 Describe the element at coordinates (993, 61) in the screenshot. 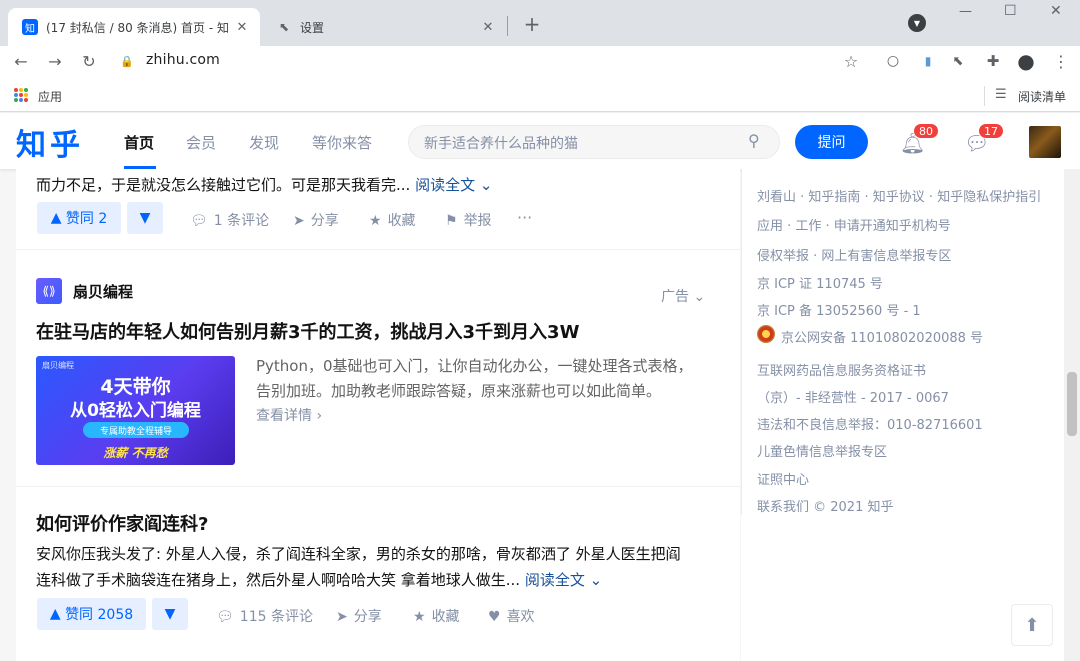

I see `extensions-puzzle-icon: ✚` at that location.